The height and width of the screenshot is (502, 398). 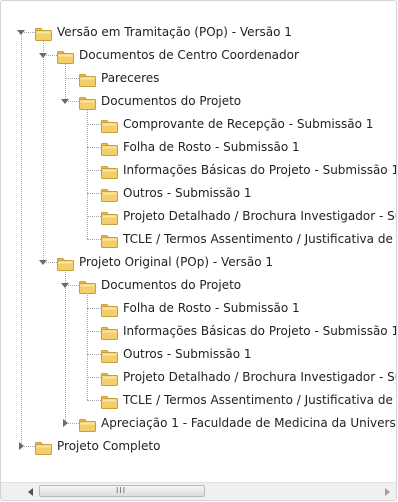 What do you see at coordinates (30, 492) in the screenshot?
I see `scroll-left-arrow-icon` at bounding box center [30, 492].